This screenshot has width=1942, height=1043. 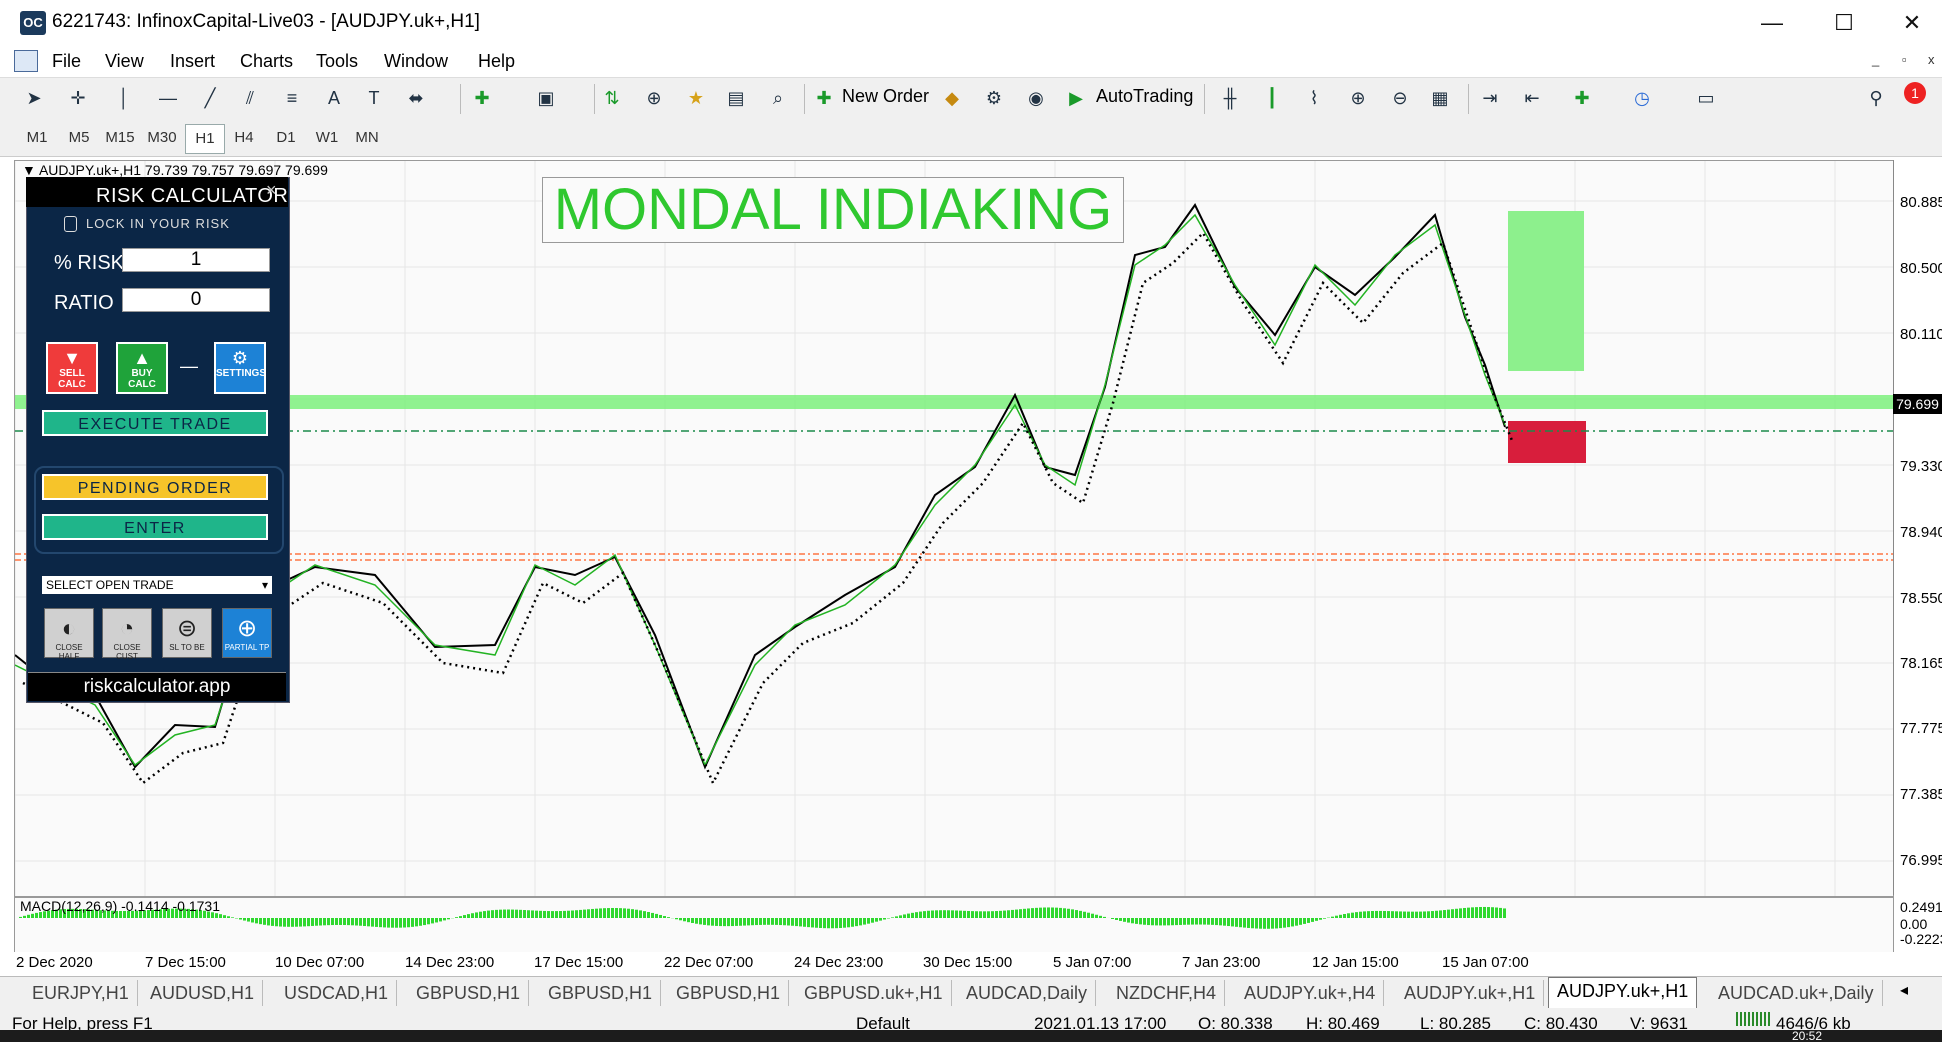 I want to click on lock-icon, so click(x=70, y=224).